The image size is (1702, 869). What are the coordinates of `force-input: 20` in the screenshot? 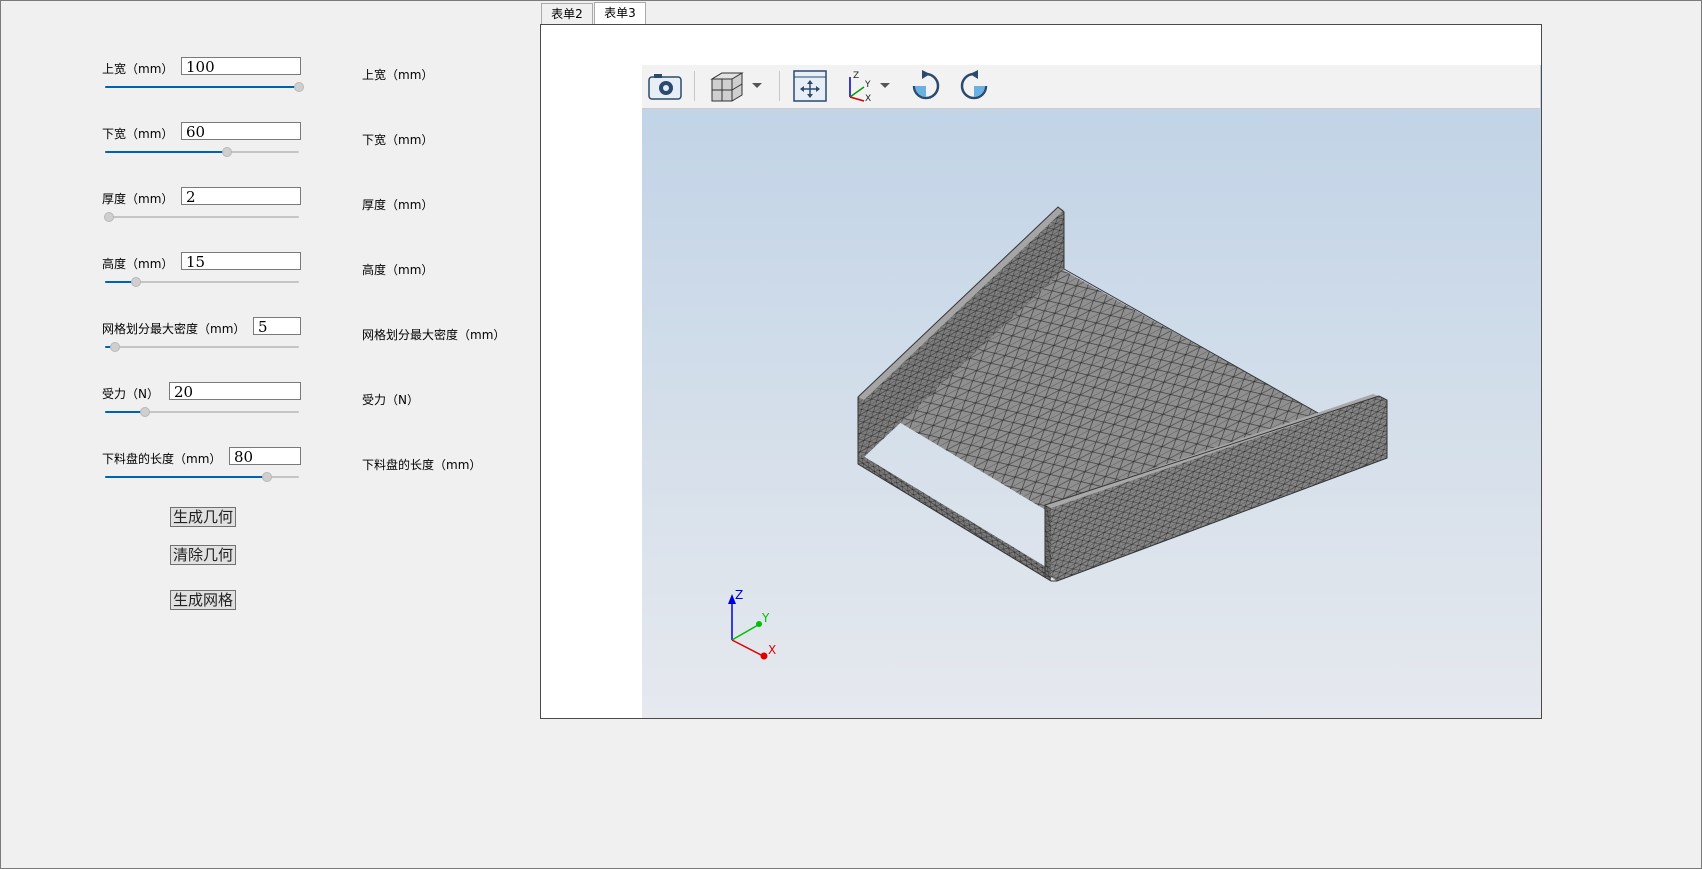 It's located at (235, 391).